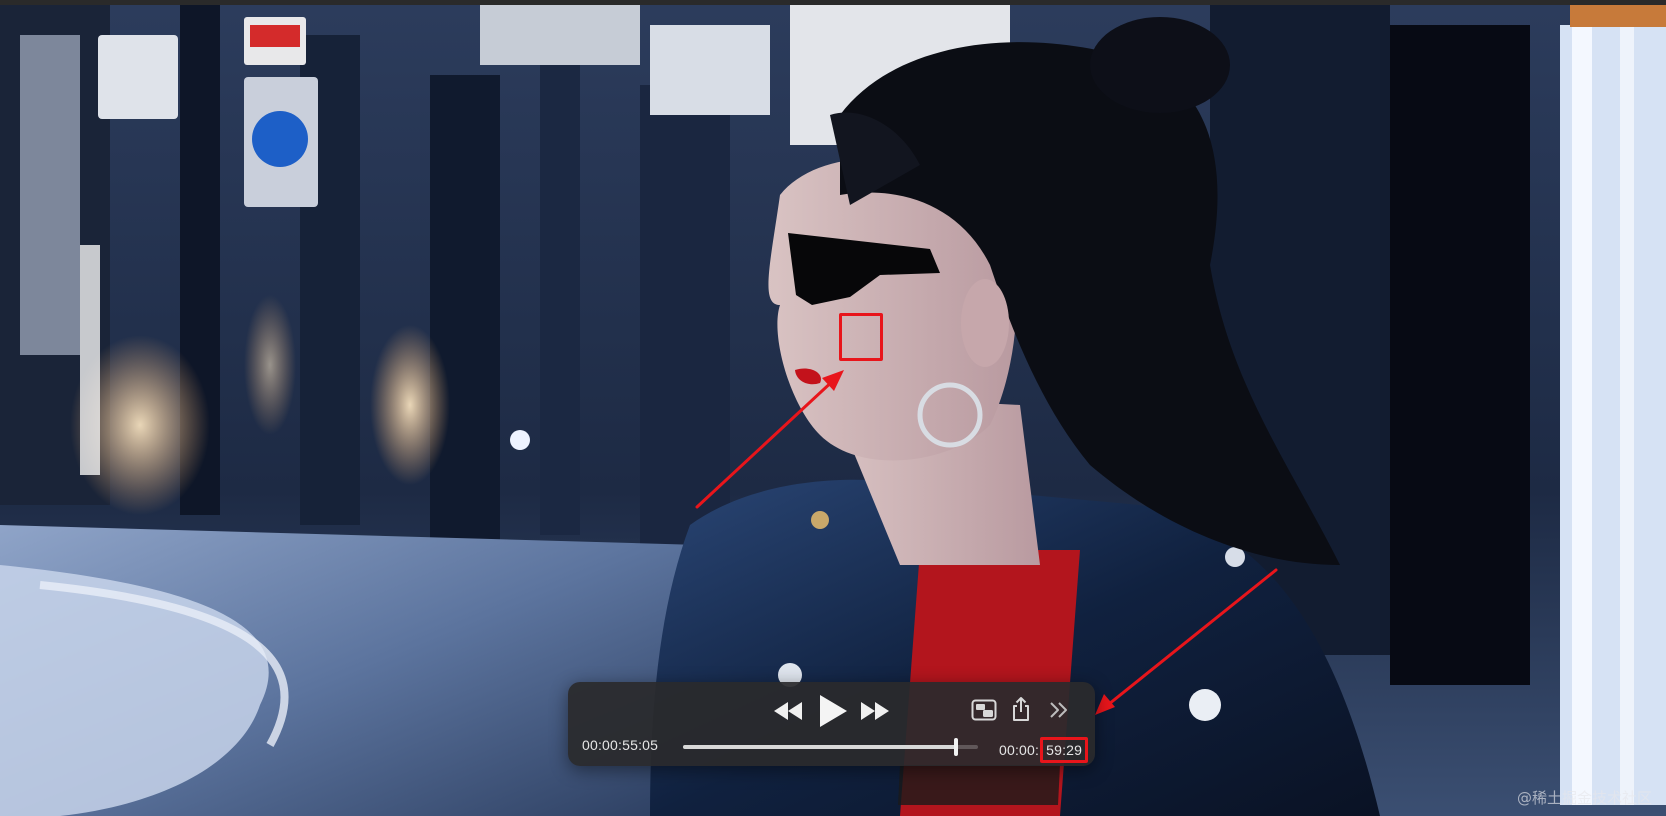 This screenshot has width=1666, height=816. What do you see at coordinates (1064, 750) in the screenshot?
I see `total-time-highlighted: 59:29` at bounding box center [1064, 750].